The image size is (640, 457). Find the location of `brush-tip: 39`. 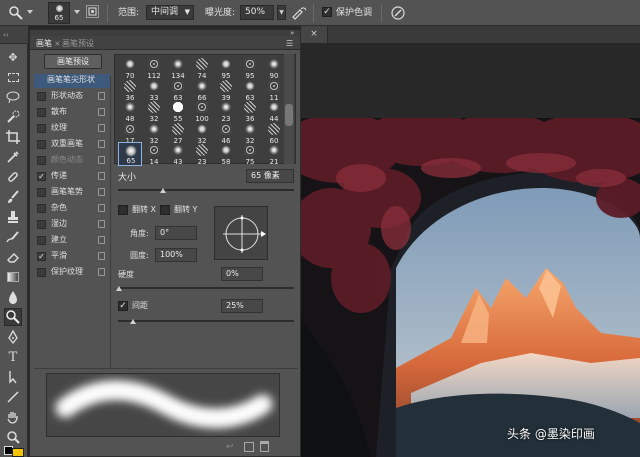

brush-tip: 39 is located at coordinates (226, 90).